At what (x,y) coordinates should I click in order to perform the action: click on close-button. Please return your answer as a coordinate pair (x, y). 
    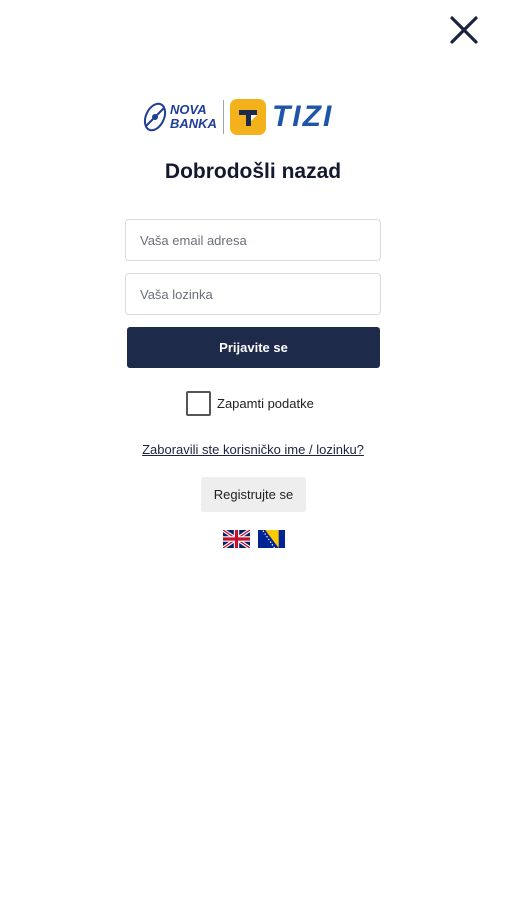
    Looking at the image, I should click on (464, 30).